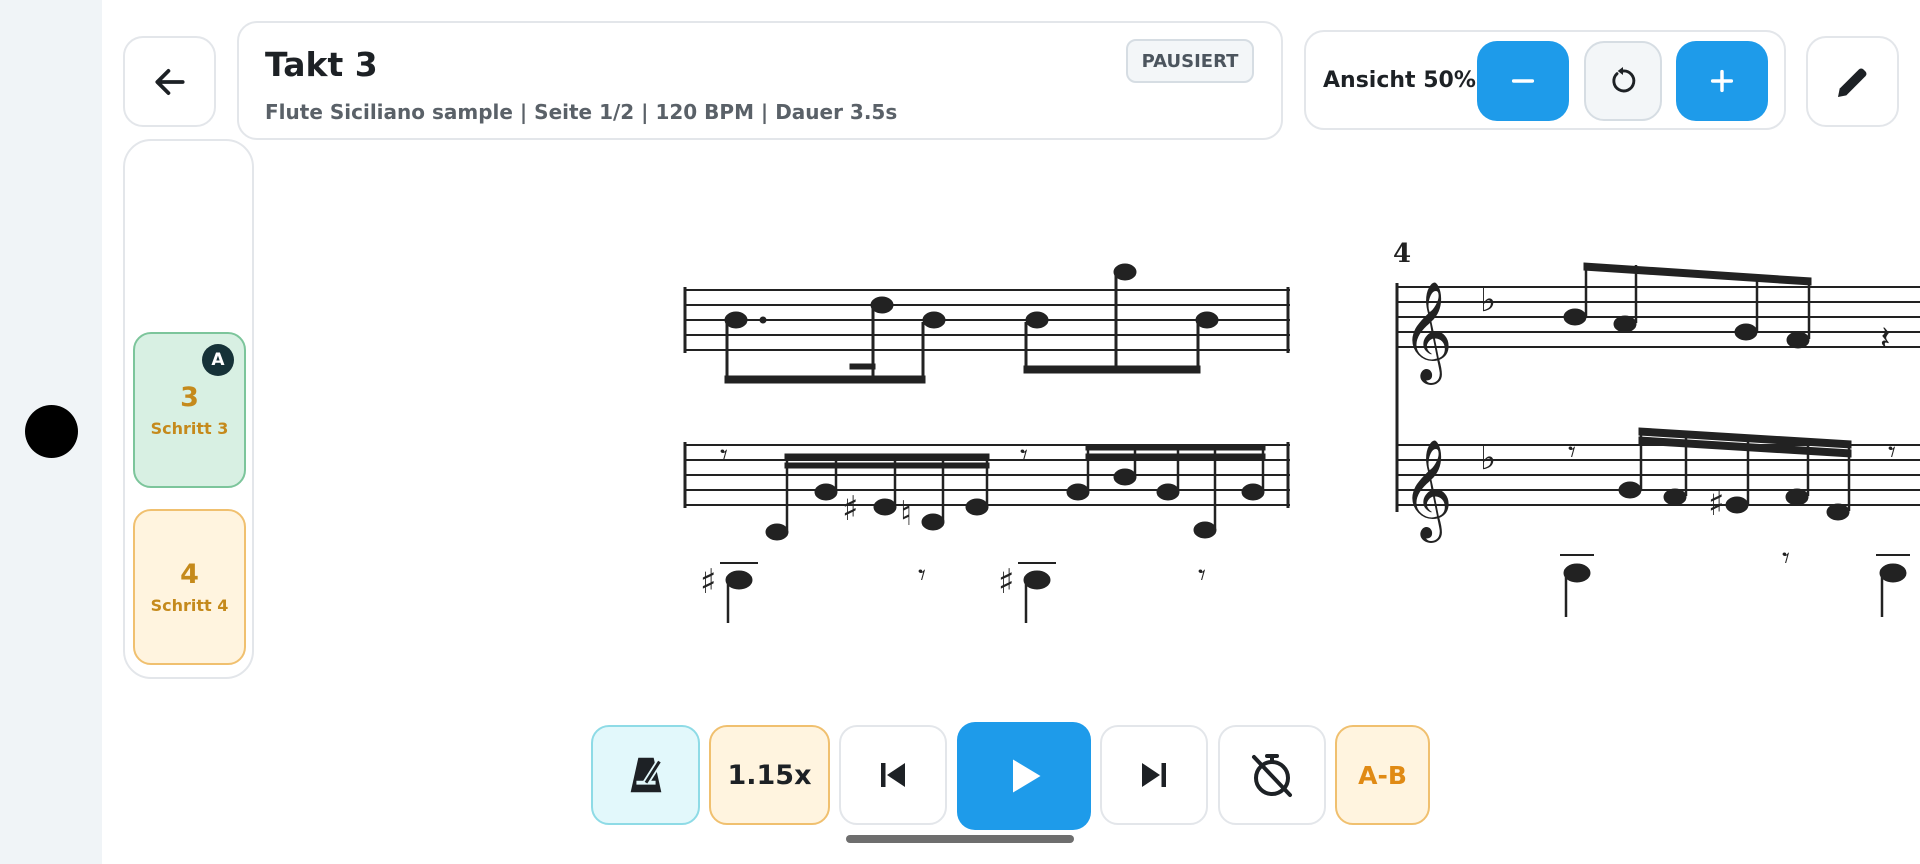 The width and height of the screenshot is (1920, 864). I want to click on step-number: 3, so click(189, 397).